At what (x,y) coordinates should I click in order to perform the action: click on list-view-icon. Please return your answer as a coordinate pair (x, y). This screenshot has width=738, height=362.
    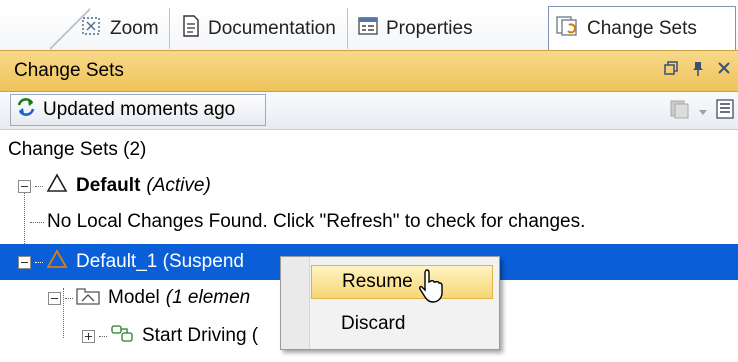
    Looking at the image, I should click on (725, 112).